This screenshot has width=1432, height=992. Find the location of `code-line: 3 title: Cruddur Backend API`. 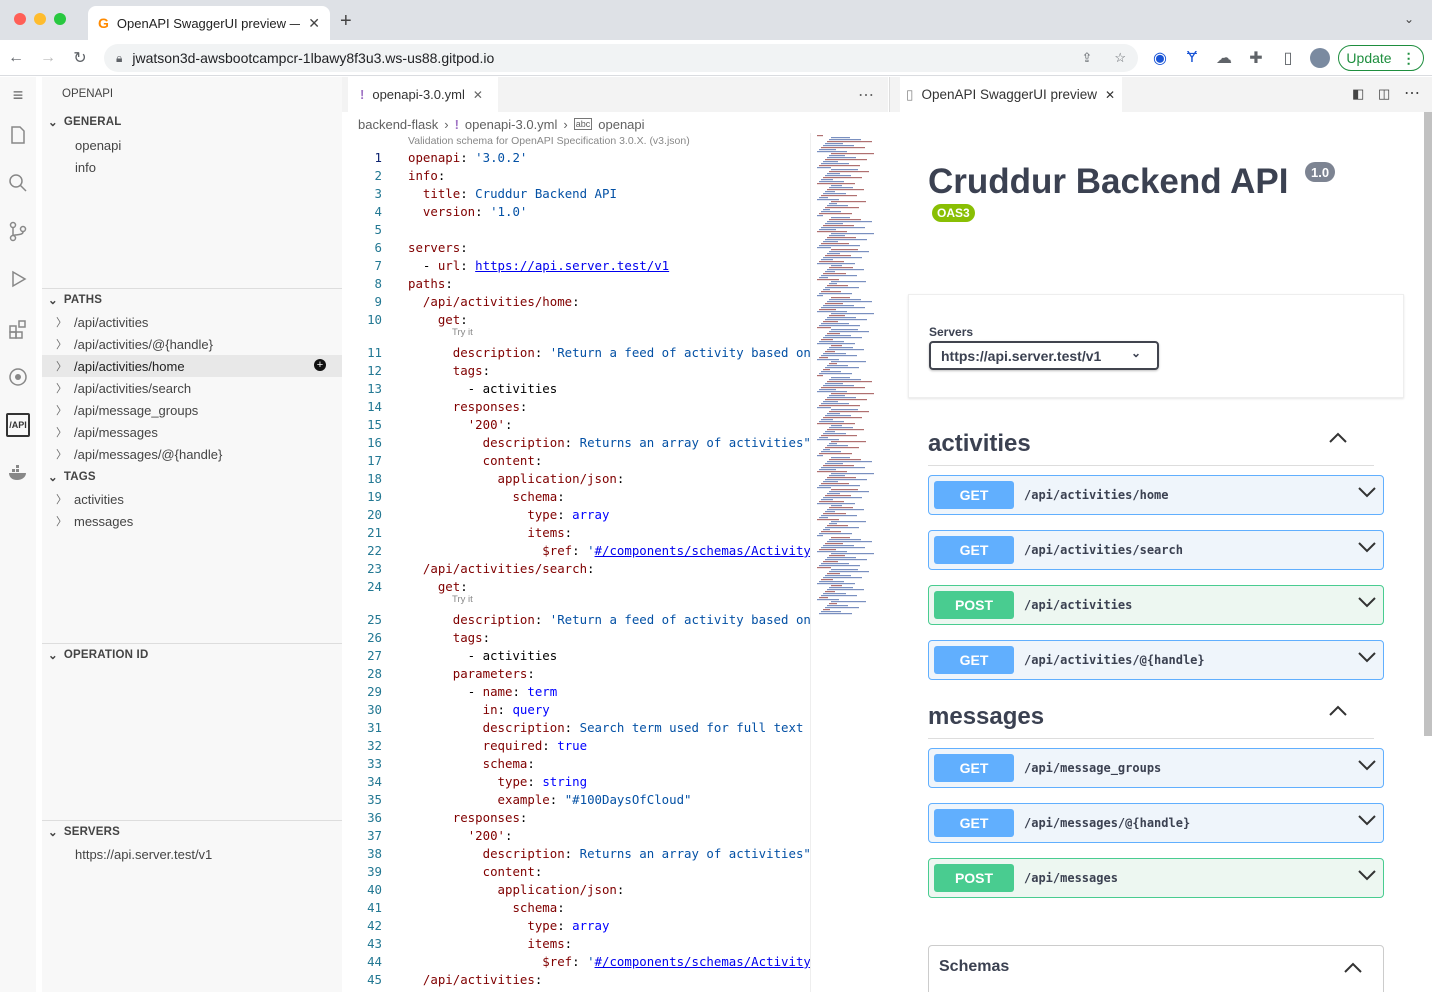

code-line: 3 title: Cruddur Backend API is located at coordinates (576, 194).